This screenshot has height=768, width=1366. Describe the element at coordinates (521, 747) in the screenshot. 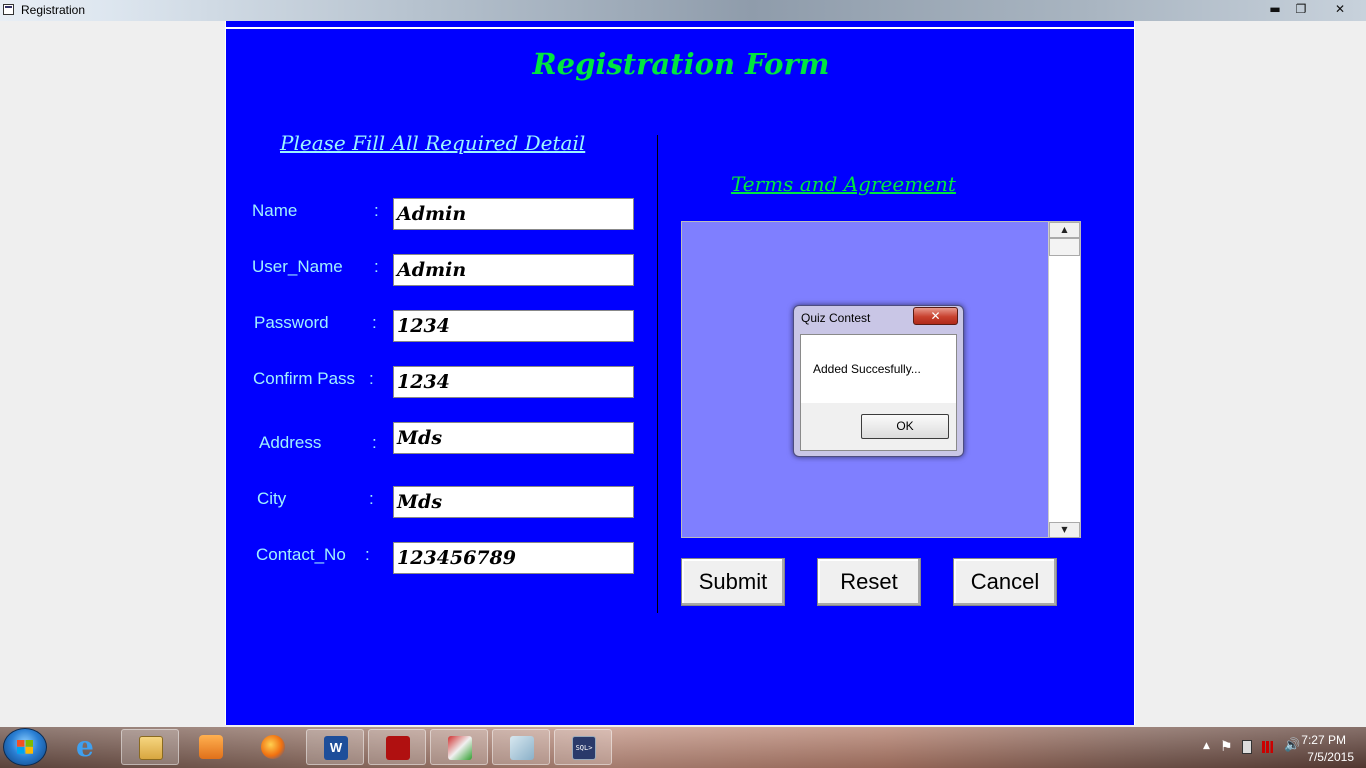

I see `notepad-icon` at that location.